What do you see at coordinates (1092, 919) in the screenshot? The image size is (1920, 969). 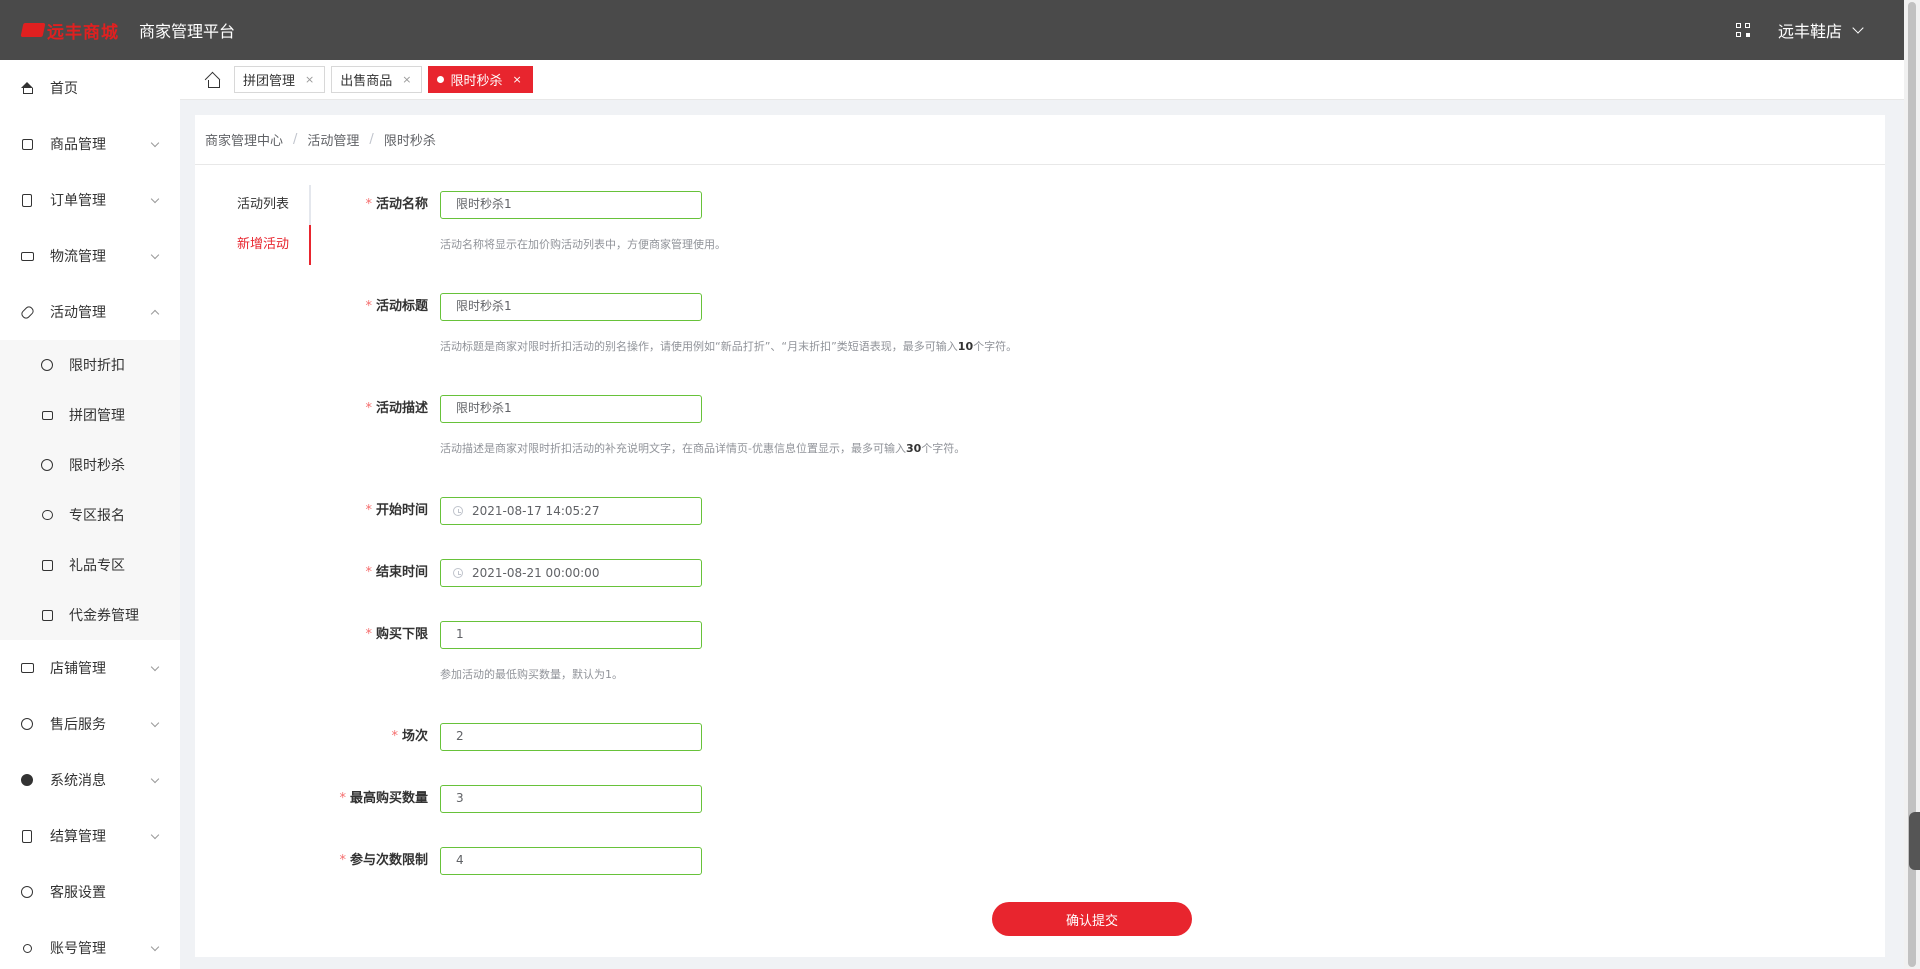 I see `submit-button: 确认提交` at bounding box center [1092, 919].